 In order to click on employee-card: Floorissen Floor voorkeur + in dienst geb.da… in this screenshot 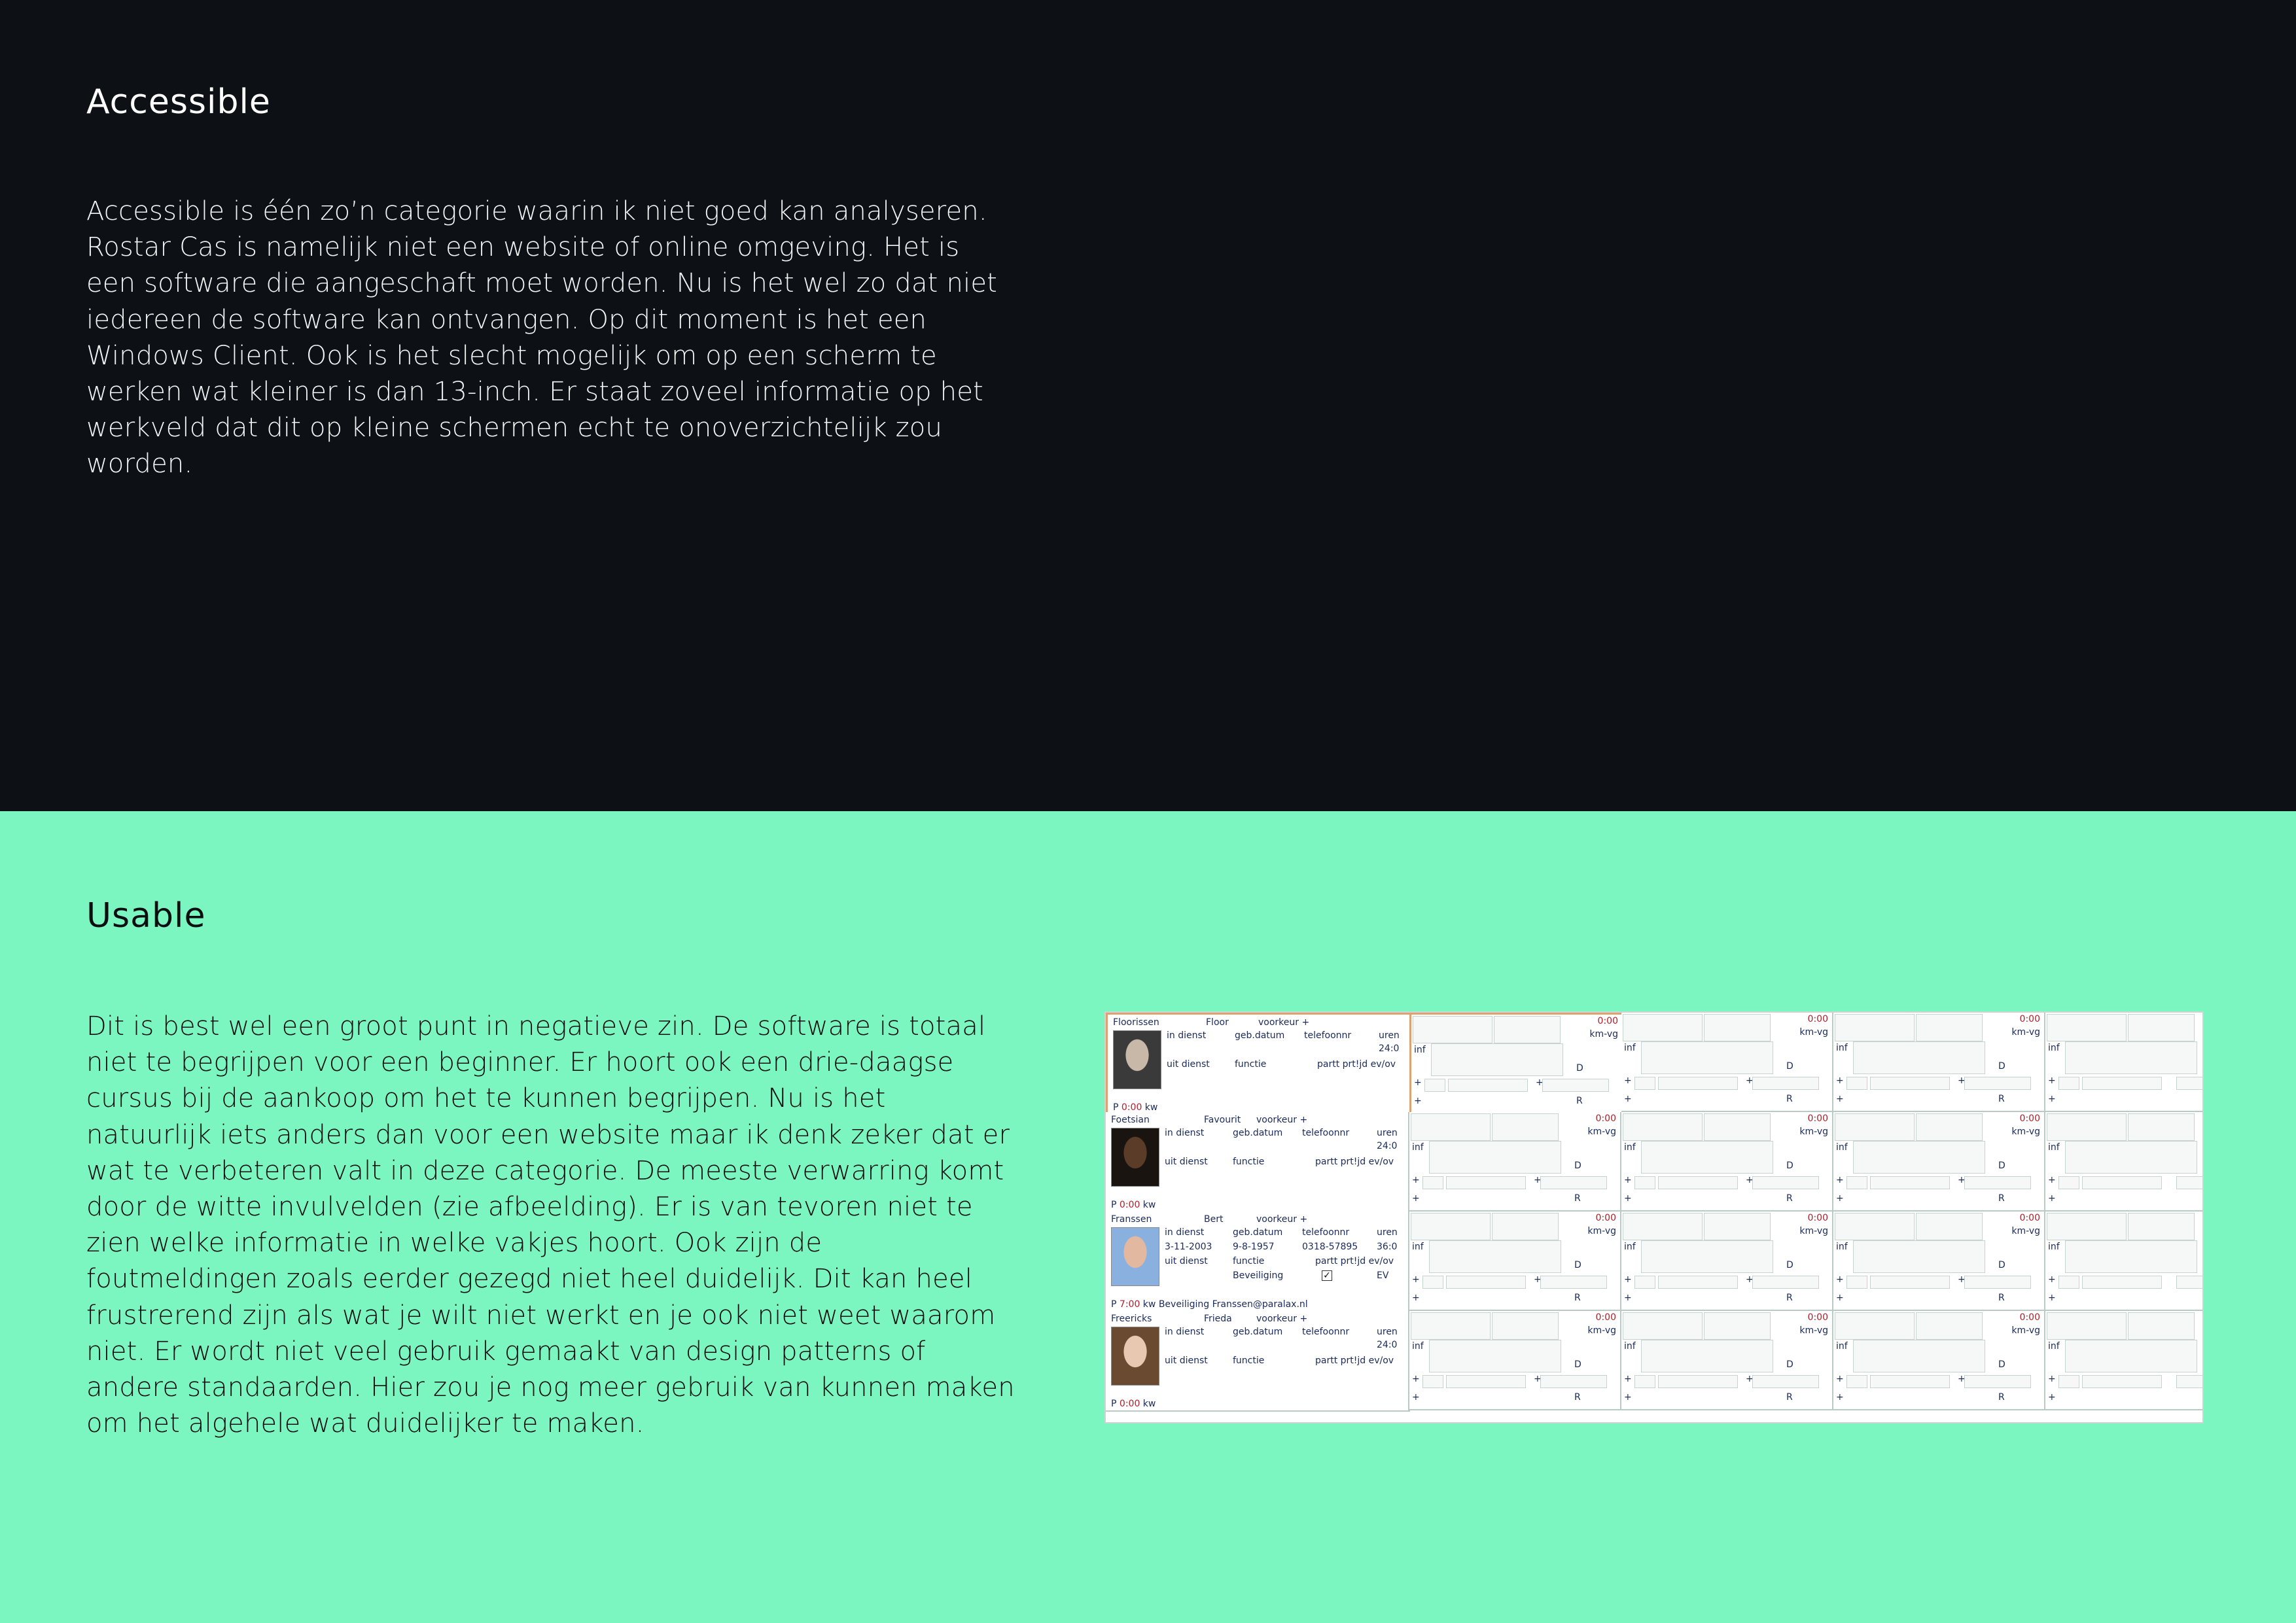, I will do `click(1259, 1064)`.